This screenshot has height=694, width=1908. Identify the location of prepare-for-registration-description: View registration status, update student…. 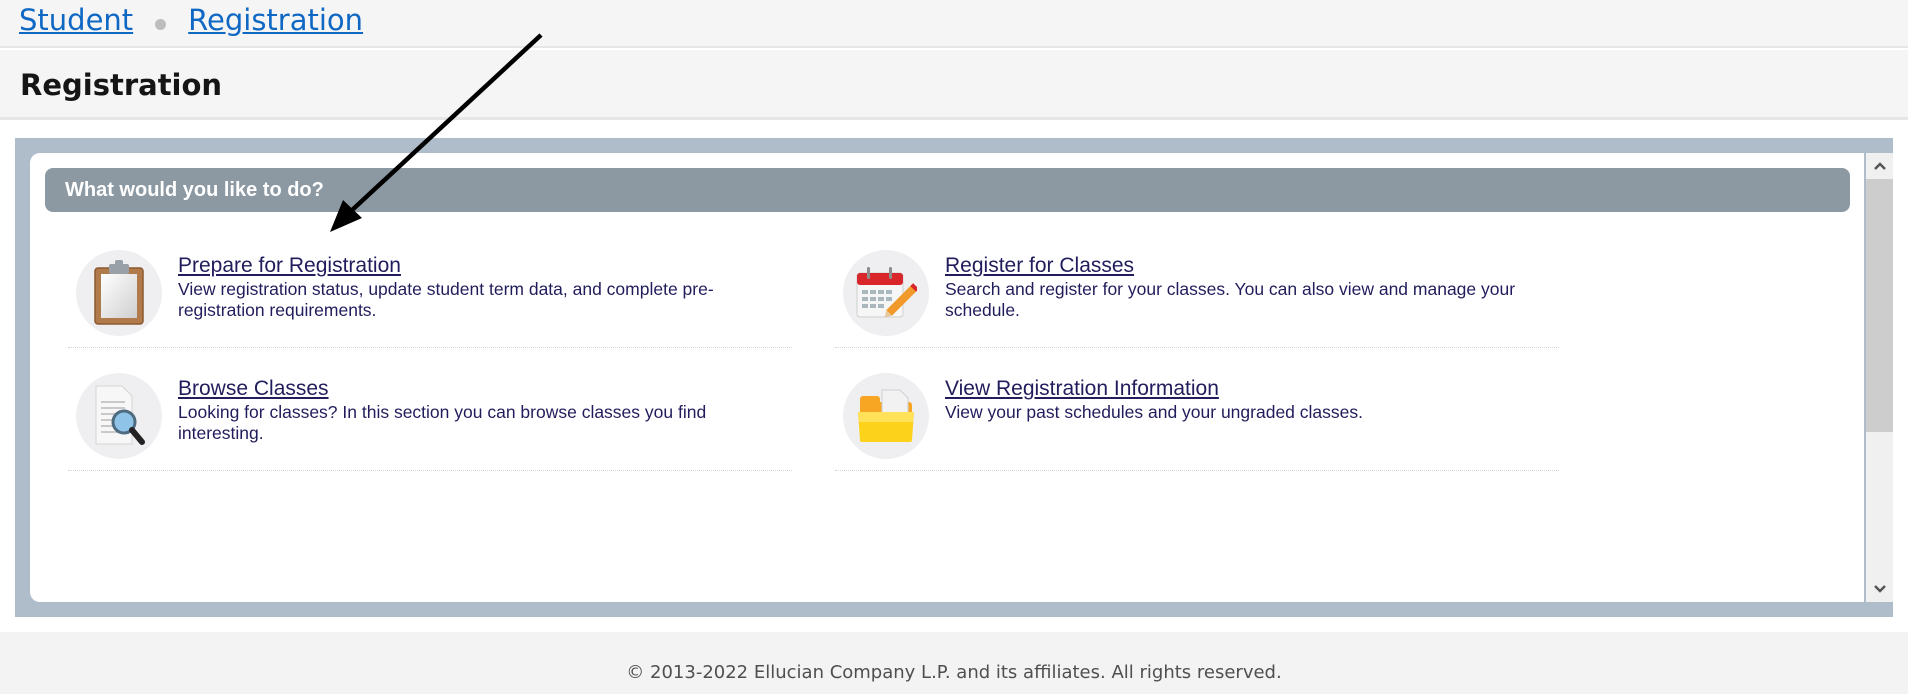
(446, 299).